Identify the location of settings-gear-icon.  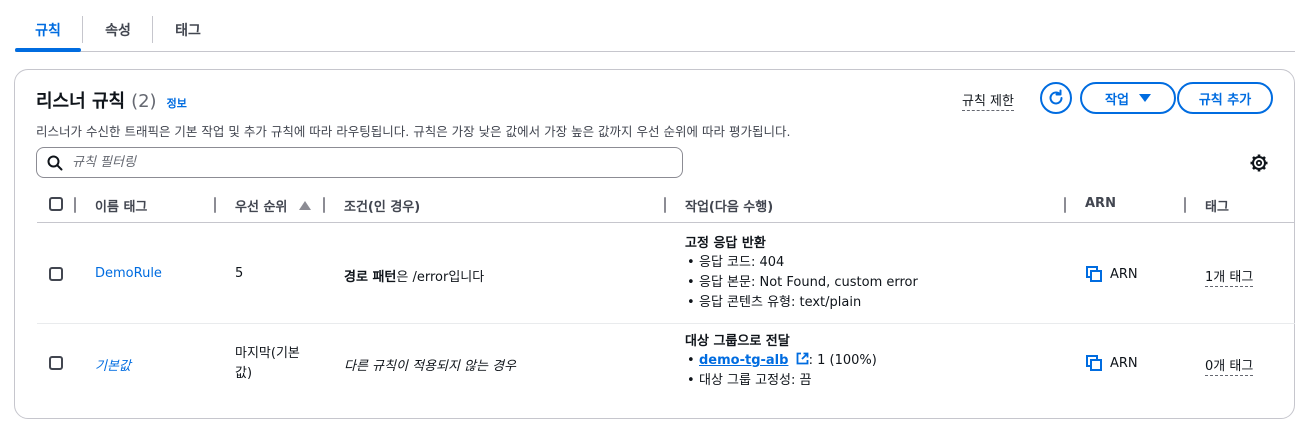
(1259, 163).